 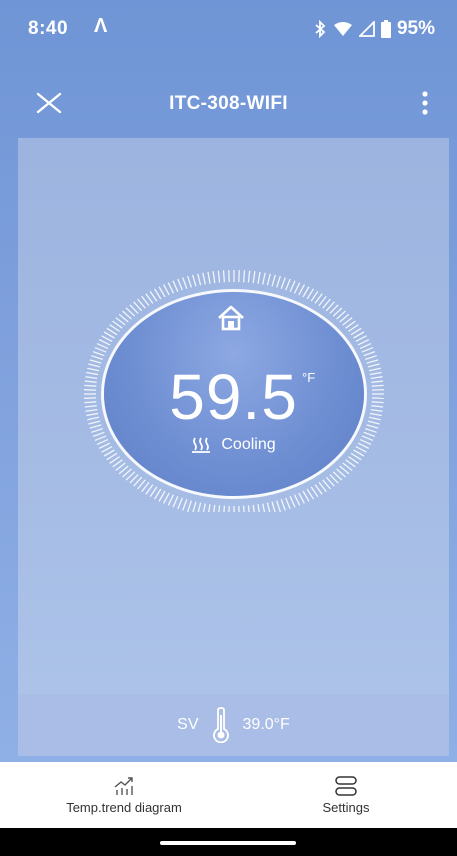 What do you see at coordinates (233, 725) in the screenshot?
I see `set-value-bar: SV 39.0°F` at bounding box center [233, 725].